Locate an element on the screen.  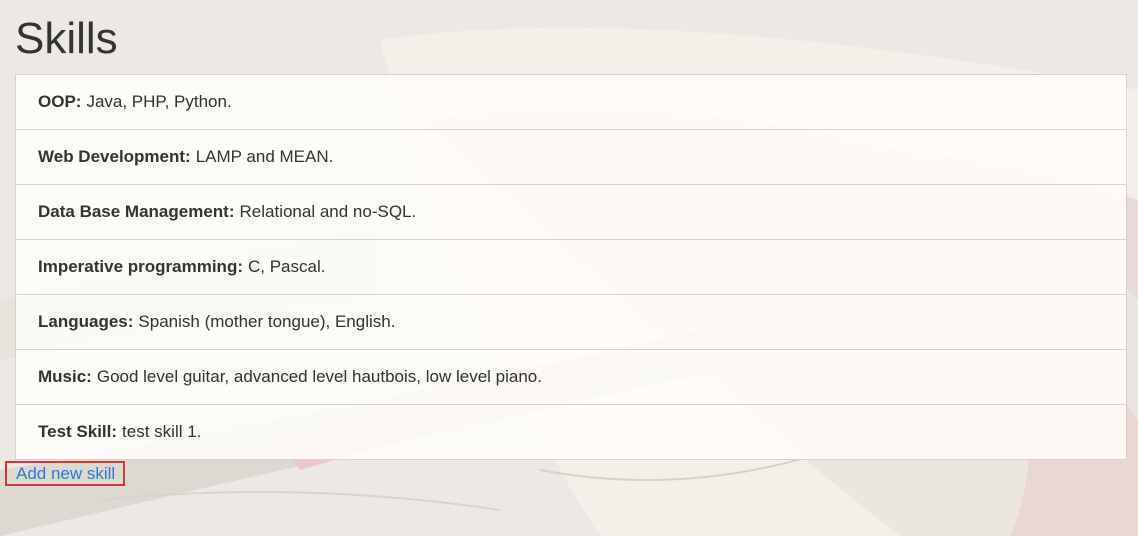
skill-name: Imperative programming: is located at coordinates (140, 266).